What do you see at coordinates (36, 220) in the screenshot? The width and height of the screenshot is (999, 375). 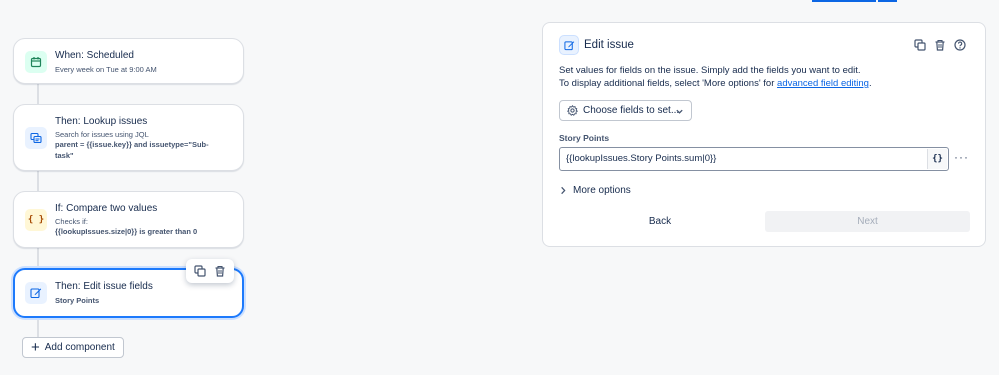 I see `curly-braces-icon: { }` at bounding box center [36, 220].